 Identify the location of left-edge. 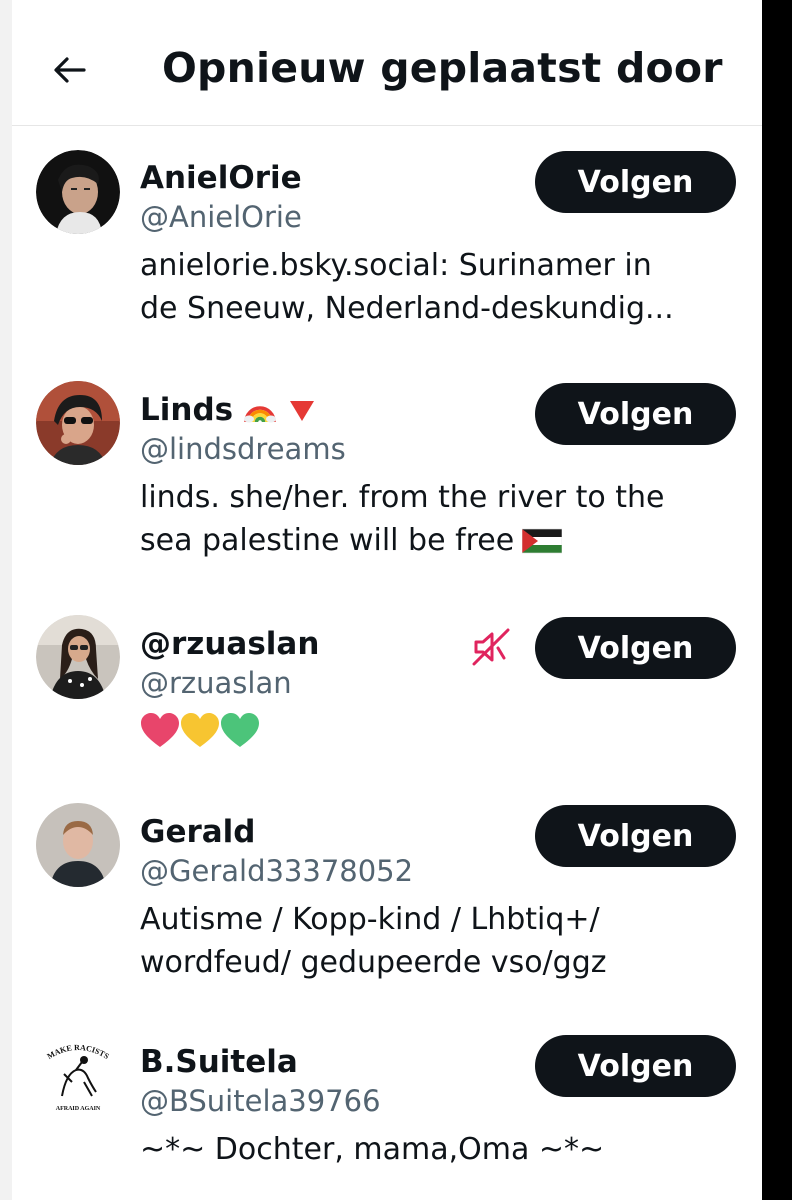
(6, 600).